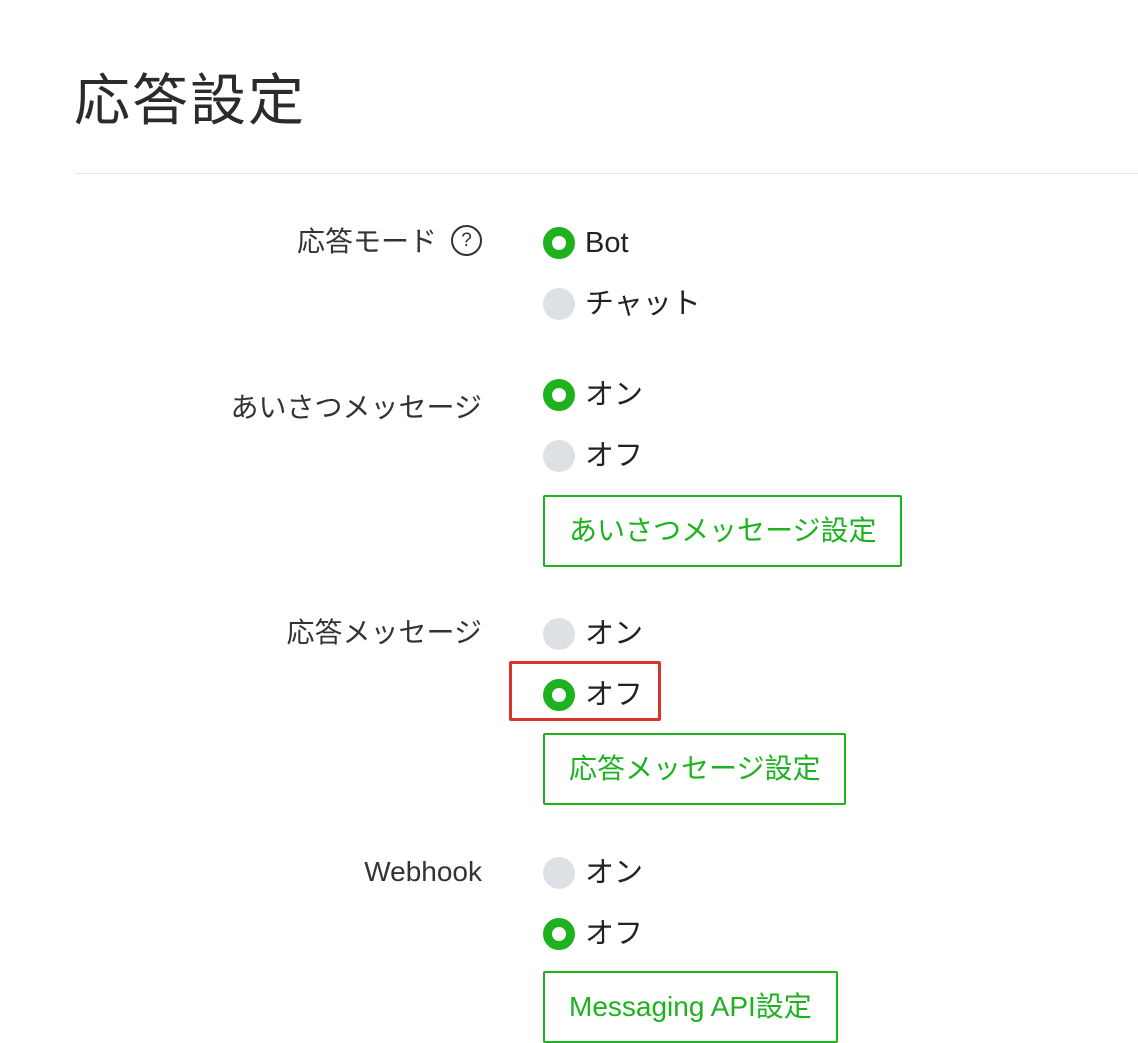 The width and height of the screenshot is (1138, 1043). I want to click on webhook-label: Webhook, so click(423, 871).